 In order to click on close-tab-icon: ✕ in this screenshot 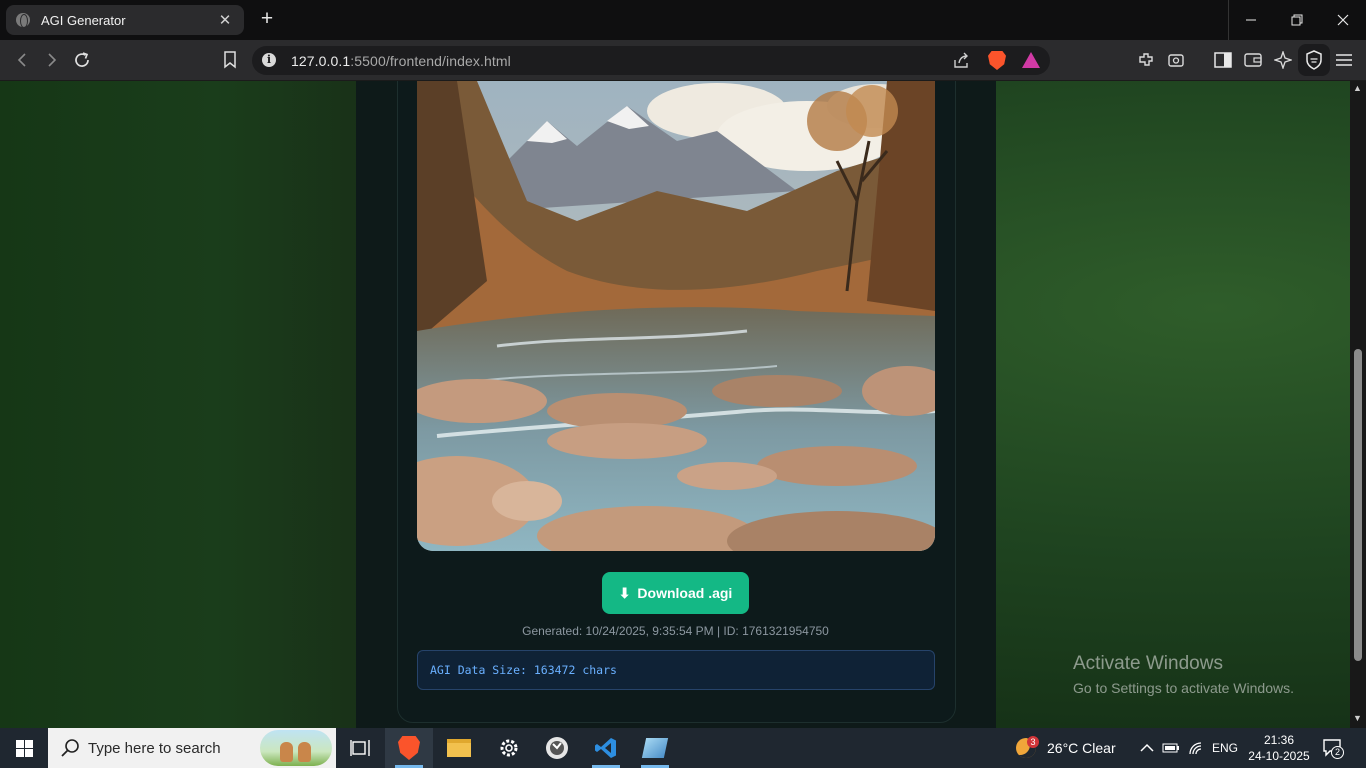, I will do `click(225, 20)`.